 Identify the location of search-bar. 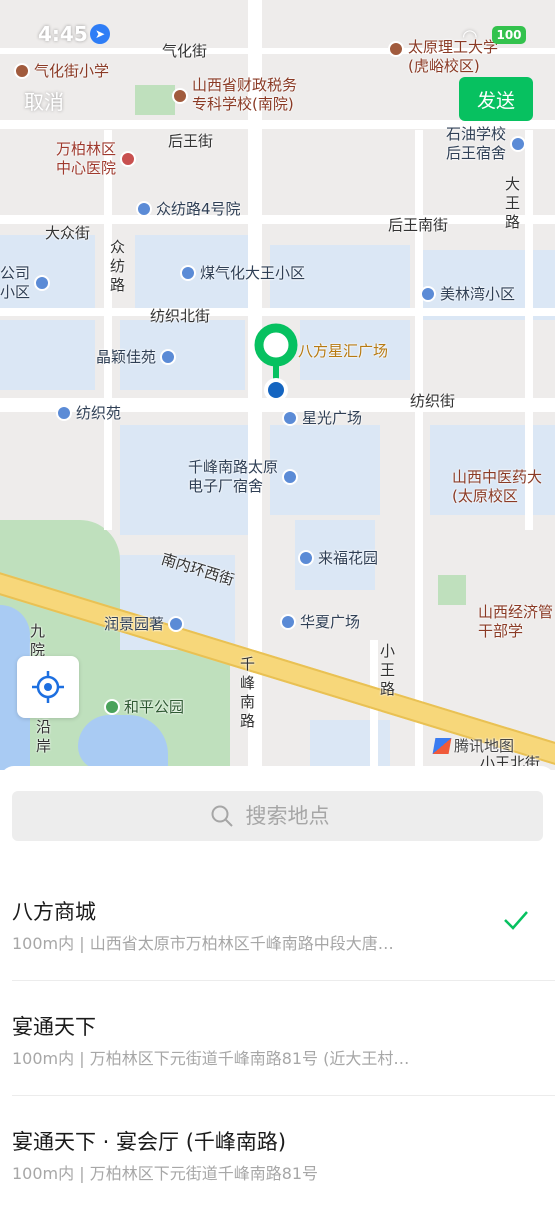
(277, 816).